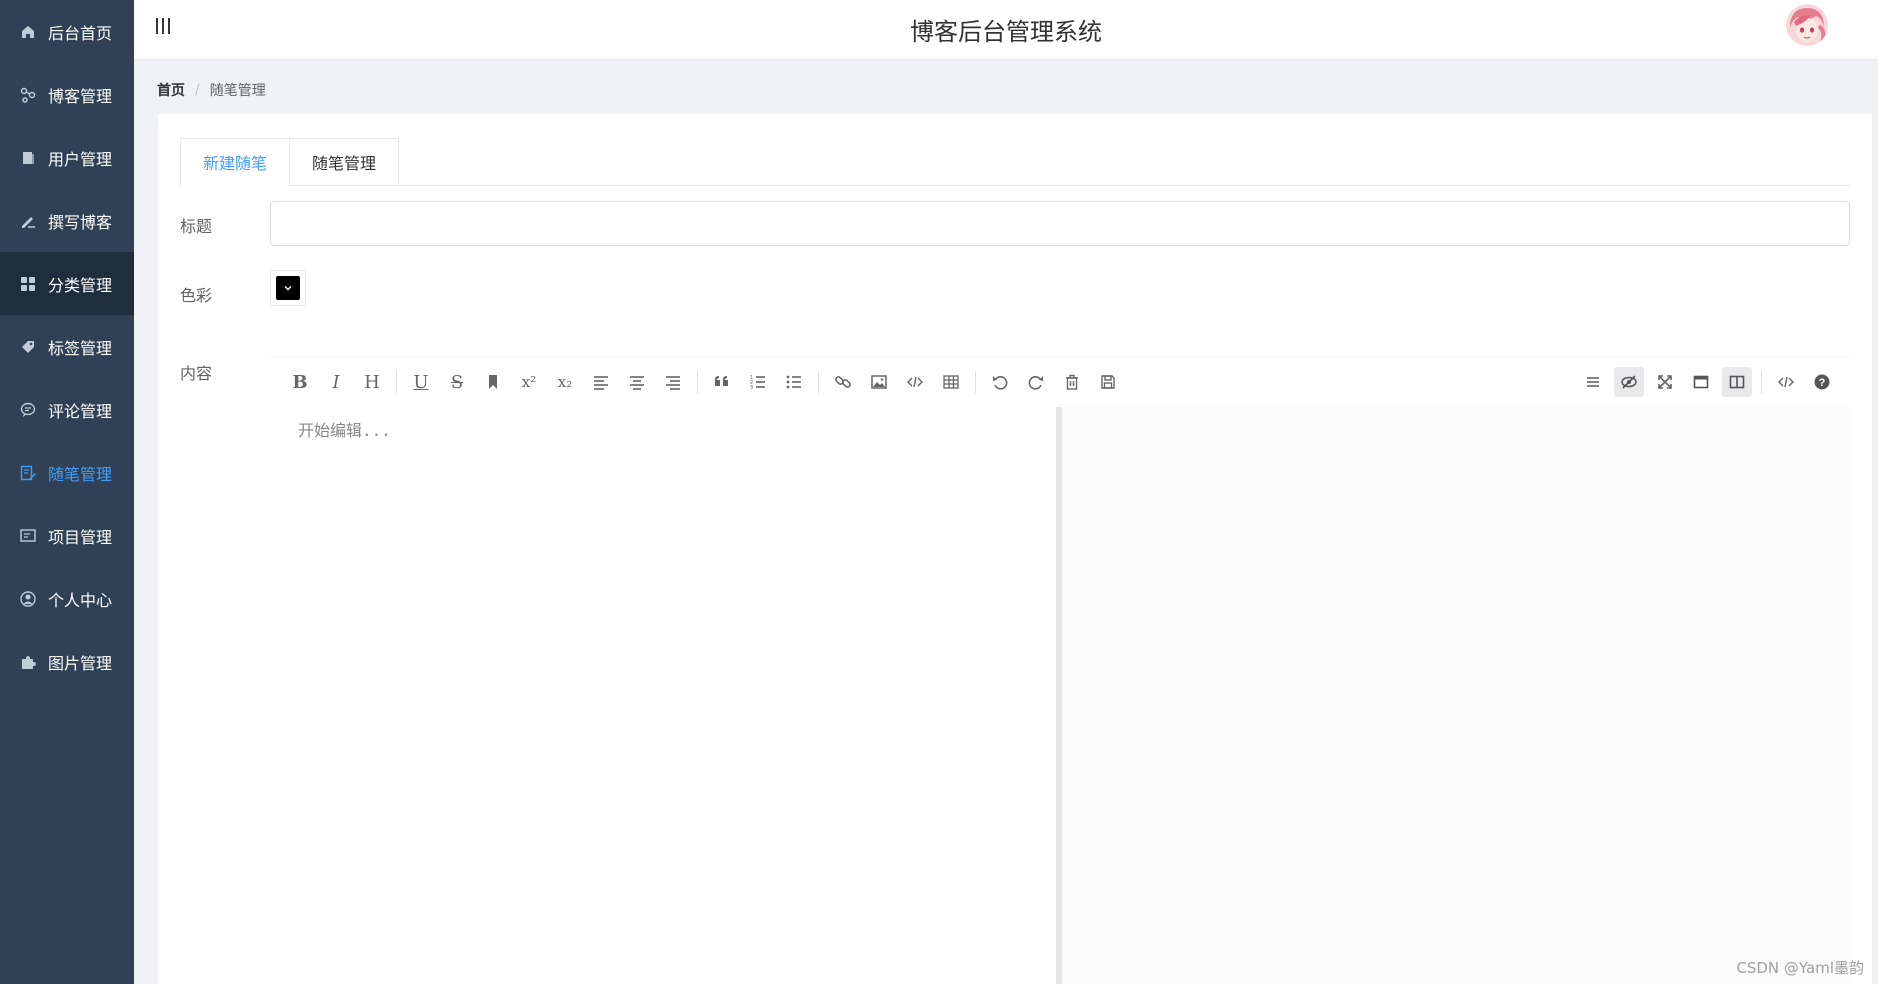 The width and height of the screenshot is (1878, 984). What do you see at coordinates (80, 96) in the screenshot?
I see `sidebar-item-label: 博客管理` at bounding box center [80, 96].